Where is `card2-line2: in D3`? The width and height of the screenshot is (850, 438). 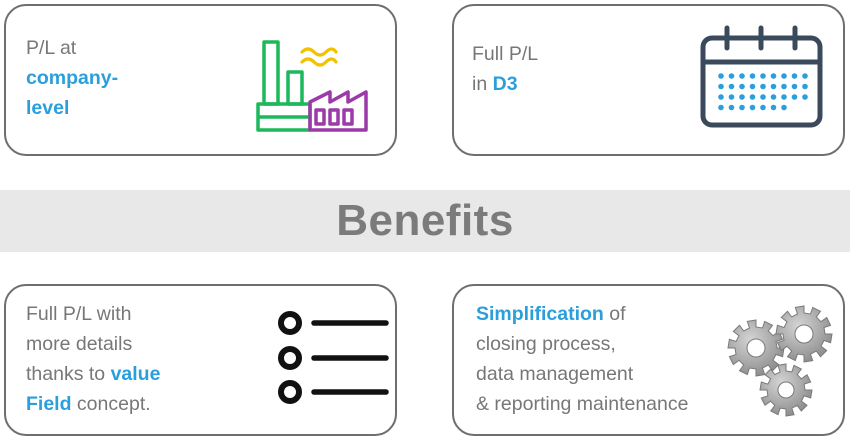 card2-line2: in D3 is located at coordinates (505, 84).